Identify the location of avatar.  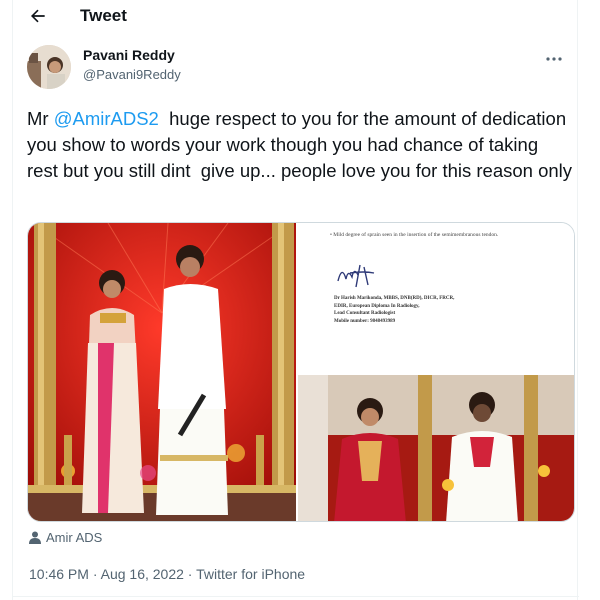
(49, 67).